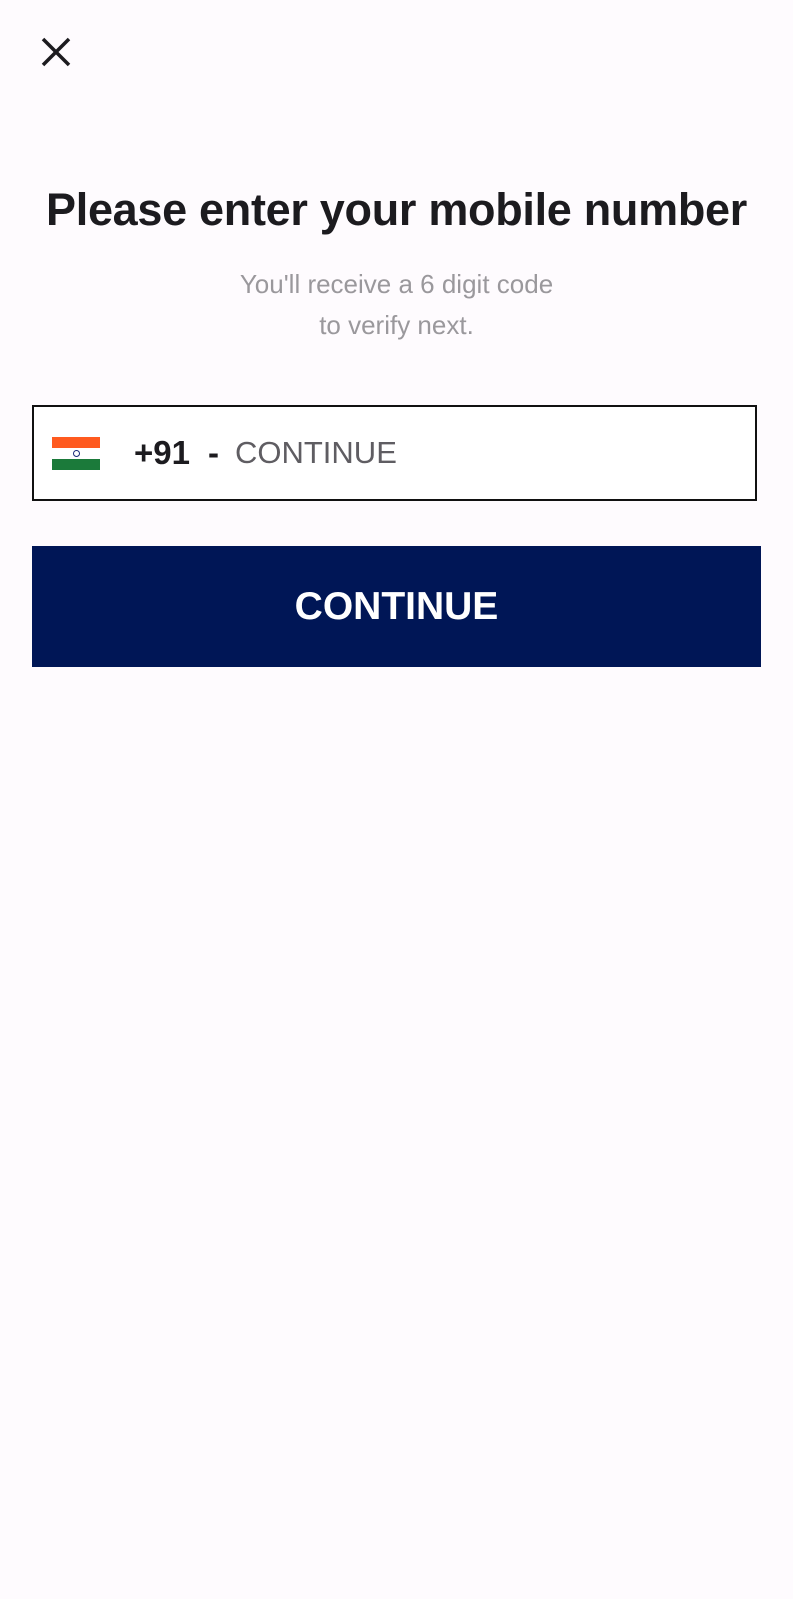  Describe the element at coordinates (396, 325) in the screenshot. I see `subtitle-line-2: to verify next.` at that location.